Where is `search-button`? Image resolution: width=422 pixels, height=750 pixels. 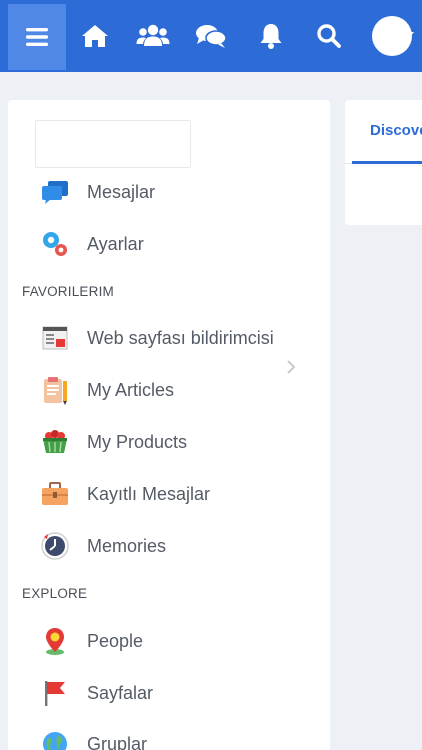 search-button is located at coordinates (329, 36).